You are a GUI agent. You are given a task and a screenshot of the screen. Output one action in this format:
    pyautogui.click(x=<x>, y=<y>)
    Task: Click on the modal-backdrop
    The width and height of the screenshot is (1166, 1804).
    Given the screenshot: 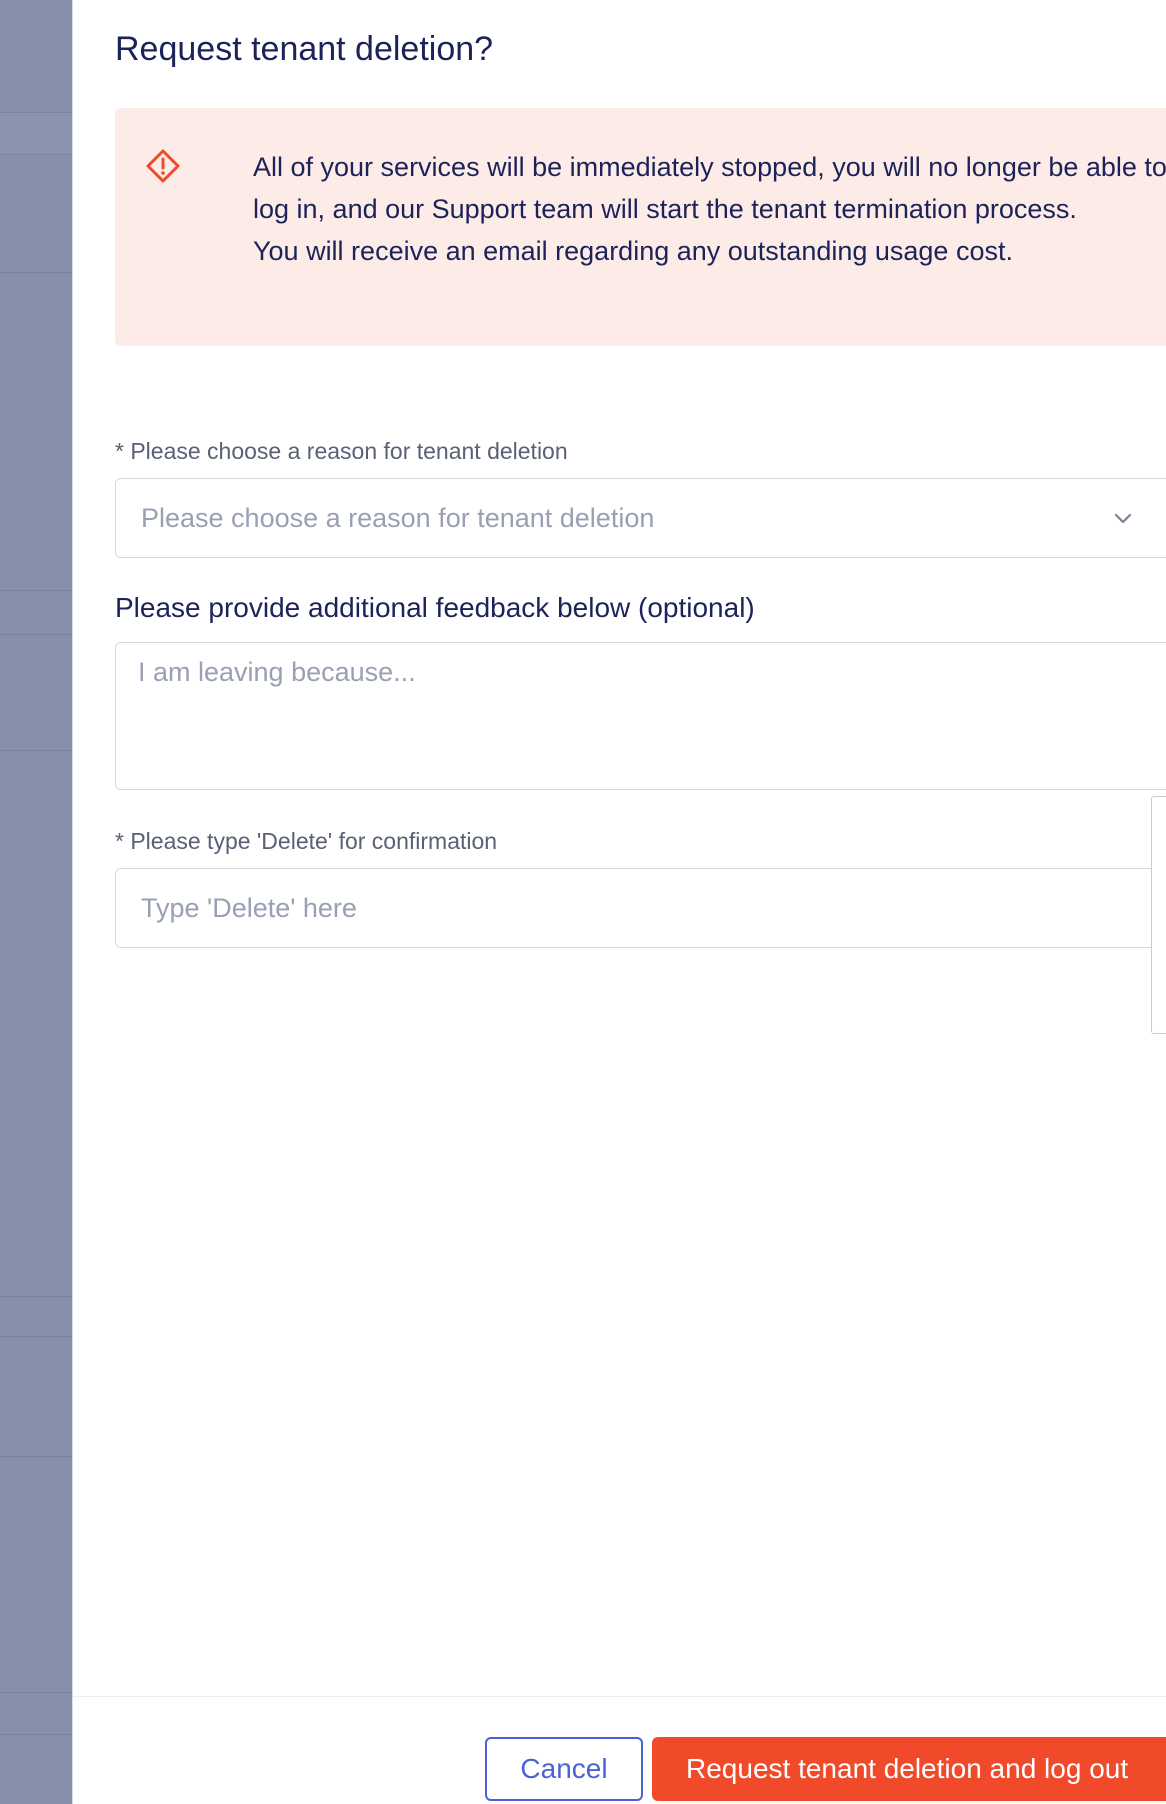 What is the action you would take?
    pyautogui.click(x=36, y=902)
    